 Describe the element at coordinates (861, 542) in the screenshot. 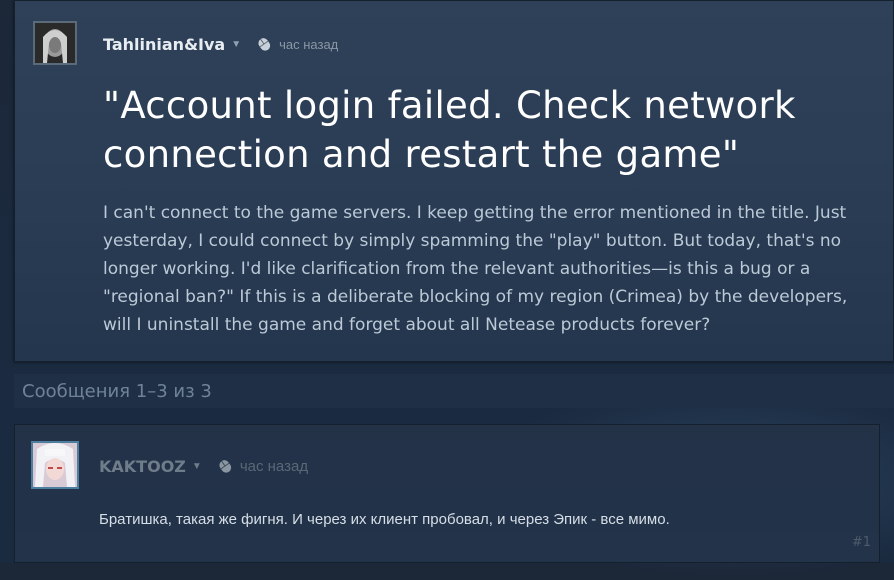

I see `post-number: #1` at that location.